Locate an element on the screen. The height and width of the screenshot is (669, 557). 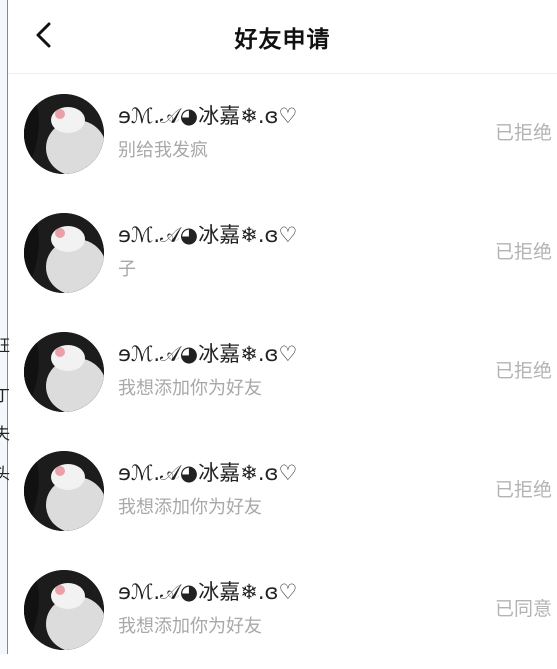
header-bar: 好友申请 is located at coordinates (282, 37).